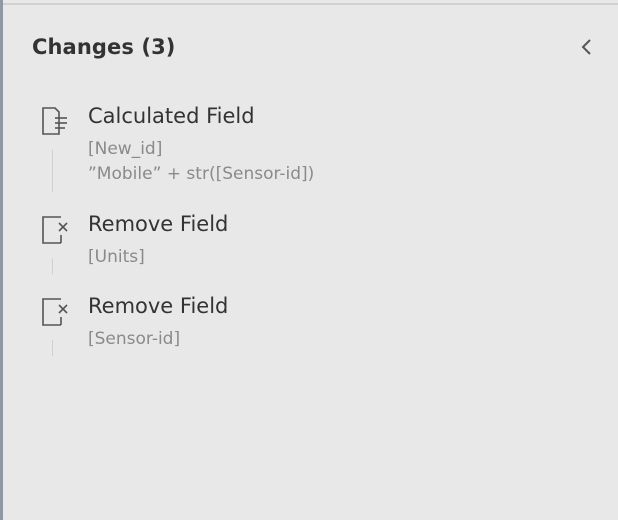 This screenshot has width=618, height=520. I want to click on chevron-left-icon, so click(586, 47).